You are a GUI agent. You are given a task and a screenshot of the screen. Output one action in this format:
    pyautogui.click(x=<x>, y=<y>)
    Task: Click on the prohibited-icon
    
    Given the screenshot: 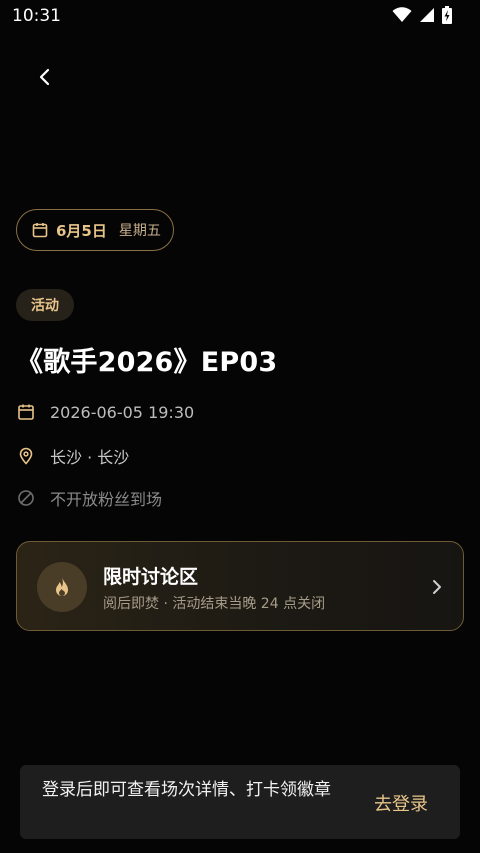 What is the action you would take?
    pyautogui.click(x=26, y=498)
    